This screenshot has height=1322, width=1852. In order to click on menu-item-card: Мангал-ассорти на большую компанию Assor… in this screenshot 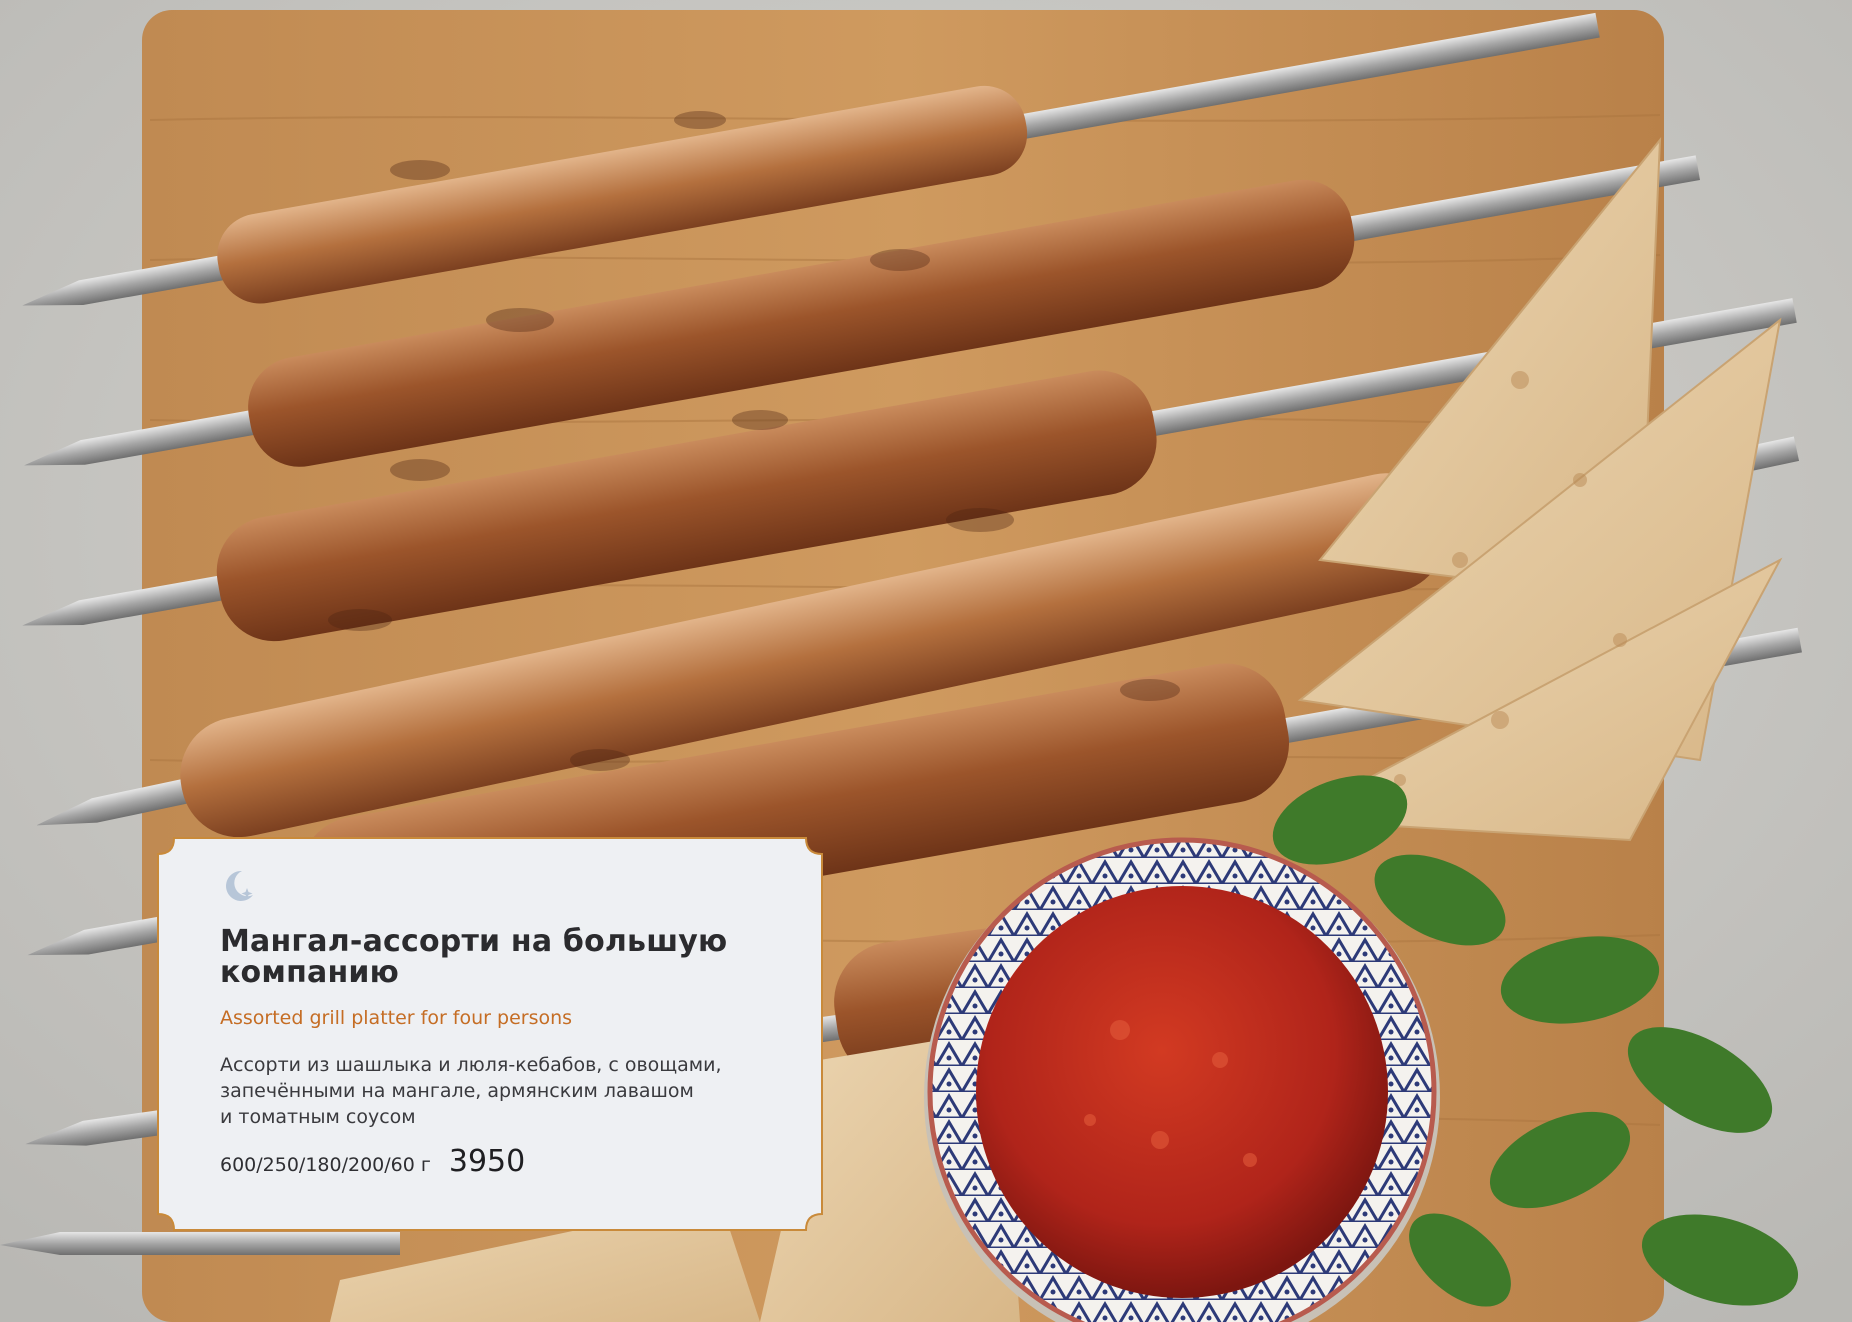, I will do `click(490, 1034)`.